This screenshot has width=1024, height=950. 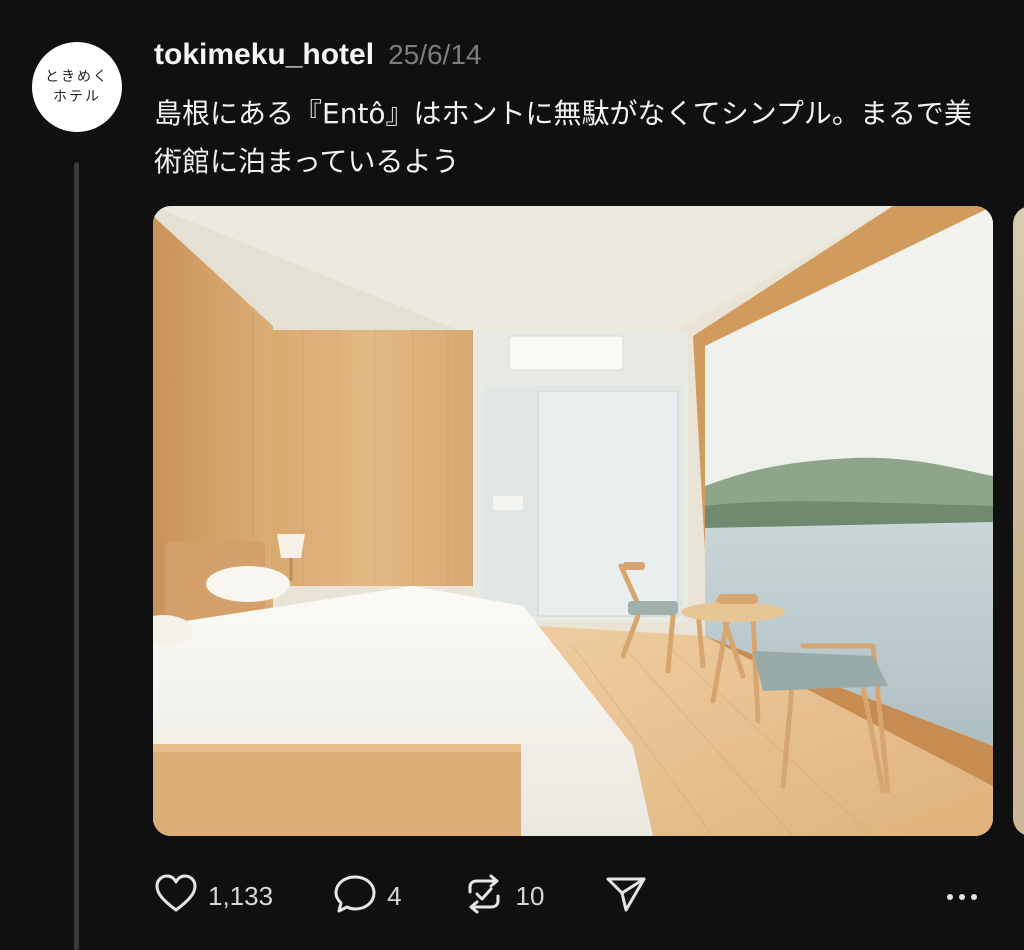 I want to click on post-header: tokimeku_hotel 25/6/14, so click(x=317, y=58).